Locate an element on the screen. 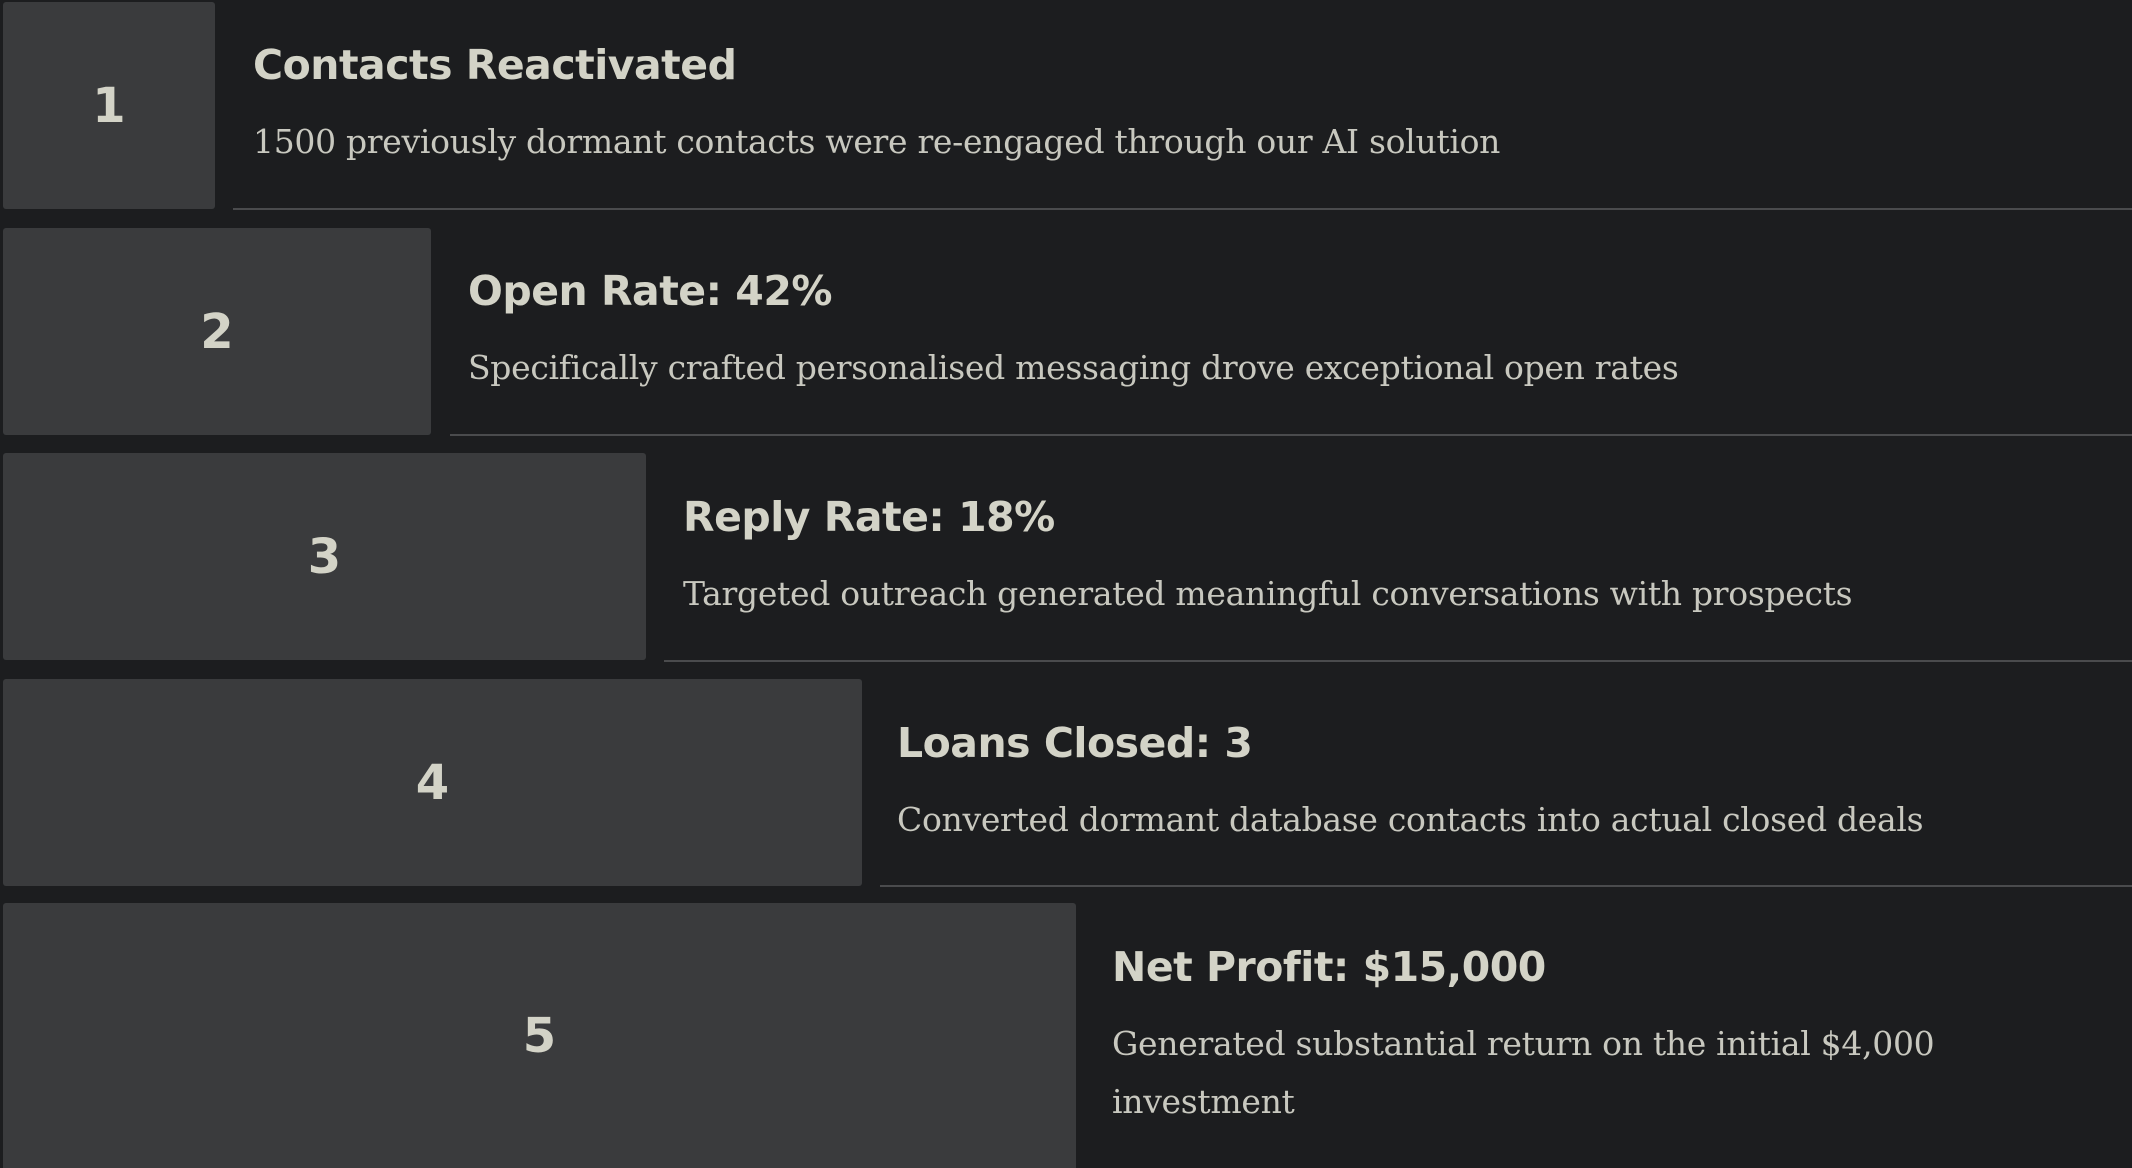  step-number-box: 4 is located at coordinates (432, 782).